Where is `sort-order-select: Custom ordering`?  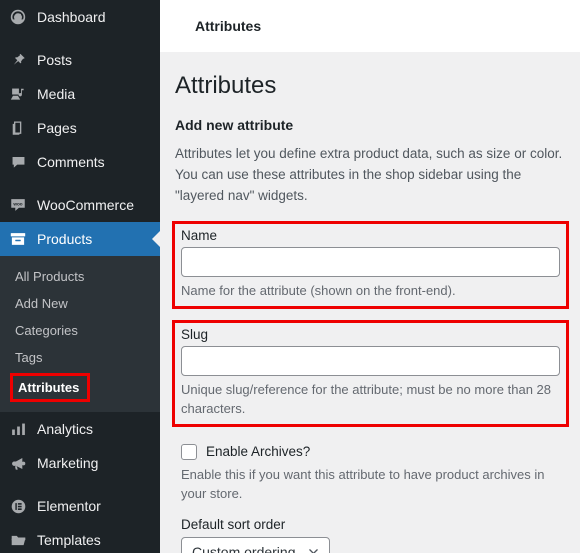 sort-order-select: Custom ordering is located at coordinates (255, 544).